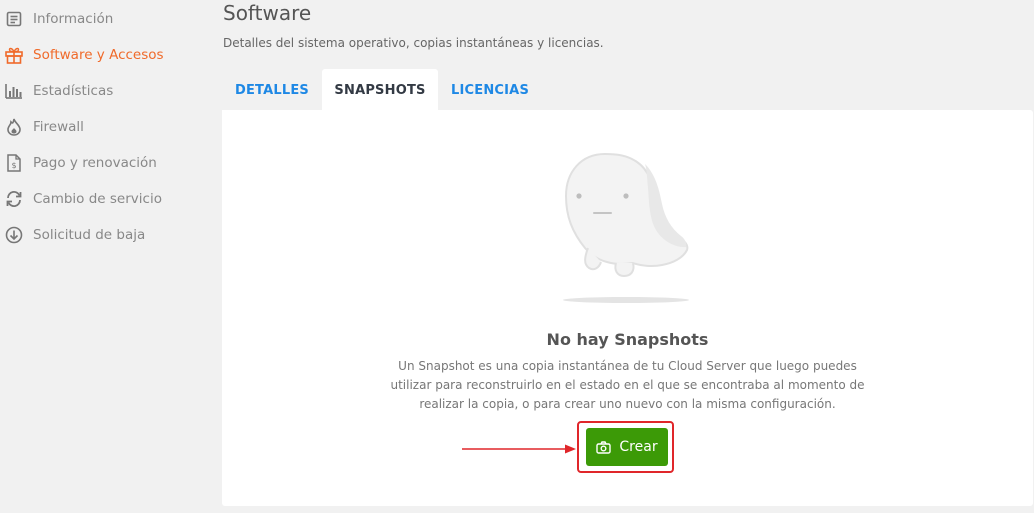 This screenshot has height=513, width=1034. I want to click on flame-icon, so click(14, 127).